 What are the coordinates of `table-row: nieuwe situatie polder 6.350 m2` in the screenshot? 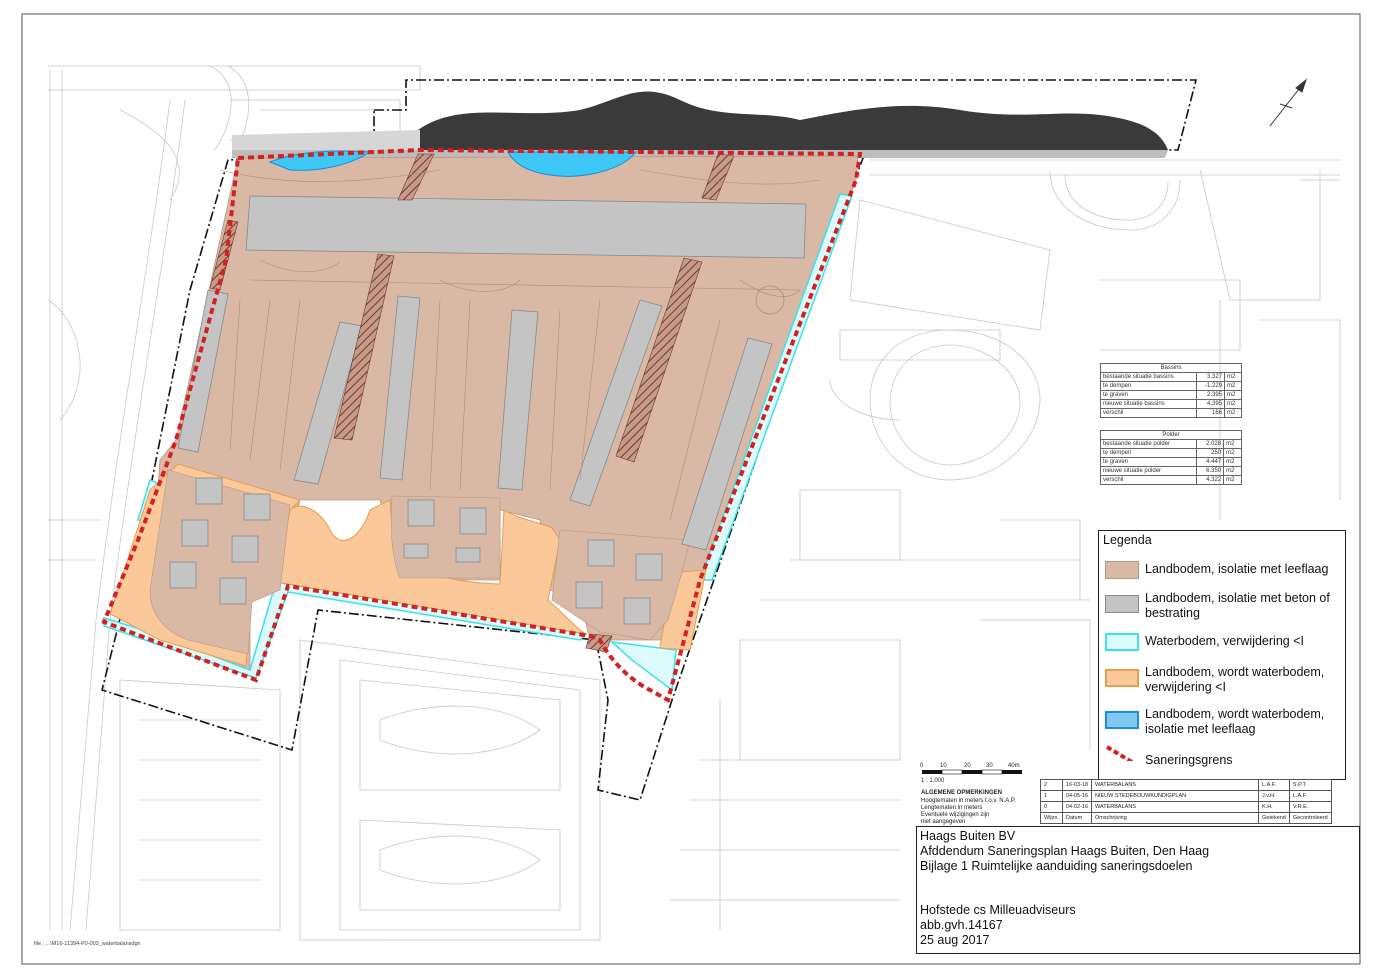 It's located at (1170, 471).